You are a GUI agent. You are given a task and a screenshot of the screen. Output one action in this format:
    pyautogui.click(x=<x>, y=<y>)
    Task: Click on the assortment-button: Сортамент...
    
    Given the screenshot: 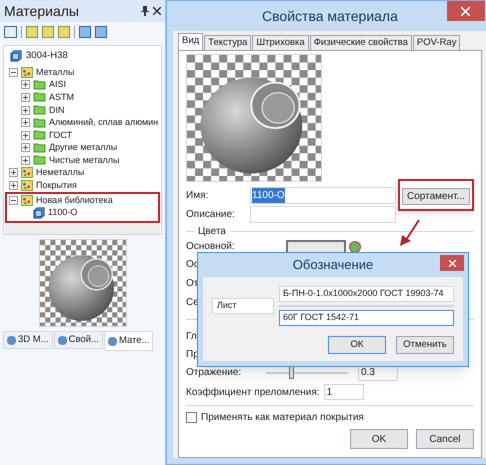 What is the action you would take?
    pyautogui.click(x=436, y=196)
    